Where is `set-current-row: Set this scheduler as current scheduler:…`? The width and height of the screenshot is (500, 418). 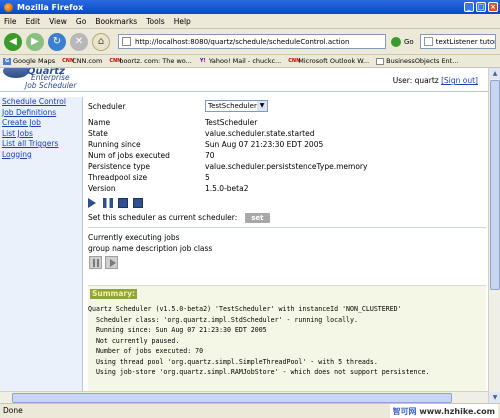
set-current-row: Set this scheduler as current scheduler:… is located at coordinates (179, 218).